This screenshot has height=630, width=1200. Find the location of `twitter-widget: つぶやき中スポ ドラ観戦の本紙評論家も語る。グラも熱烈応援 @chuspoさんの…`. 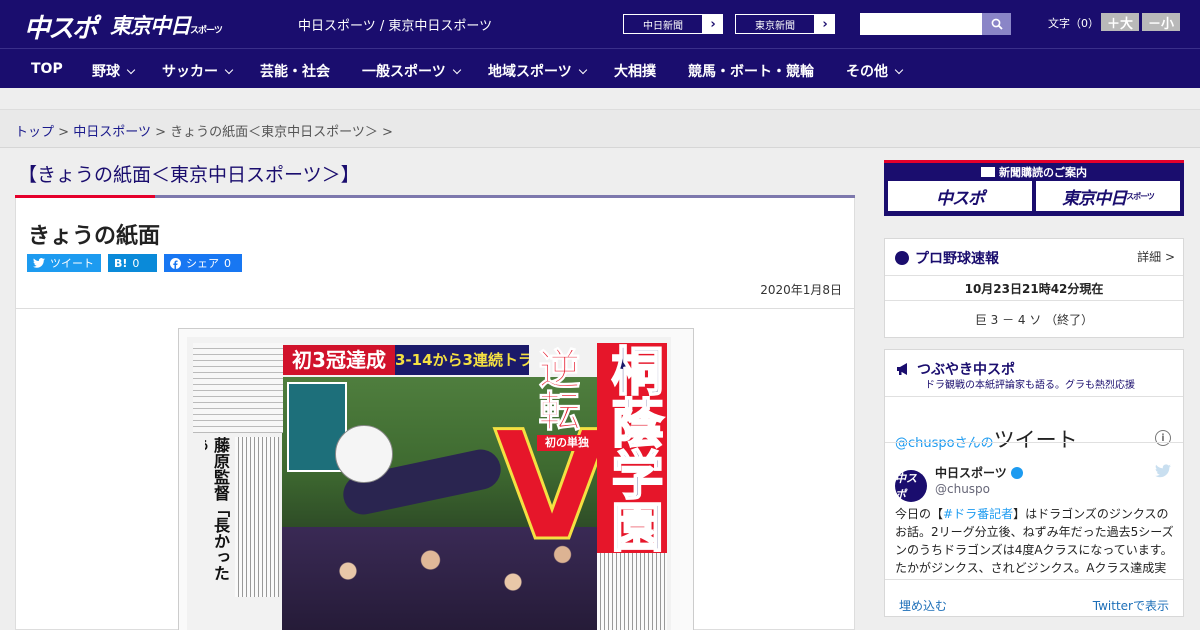

twitter-widget: つぶやき中スポ ドラ観戦の本紙評論家も語る。グラも熱烈応援 @chuspoさんの… is located at coordinates (1034, 483).